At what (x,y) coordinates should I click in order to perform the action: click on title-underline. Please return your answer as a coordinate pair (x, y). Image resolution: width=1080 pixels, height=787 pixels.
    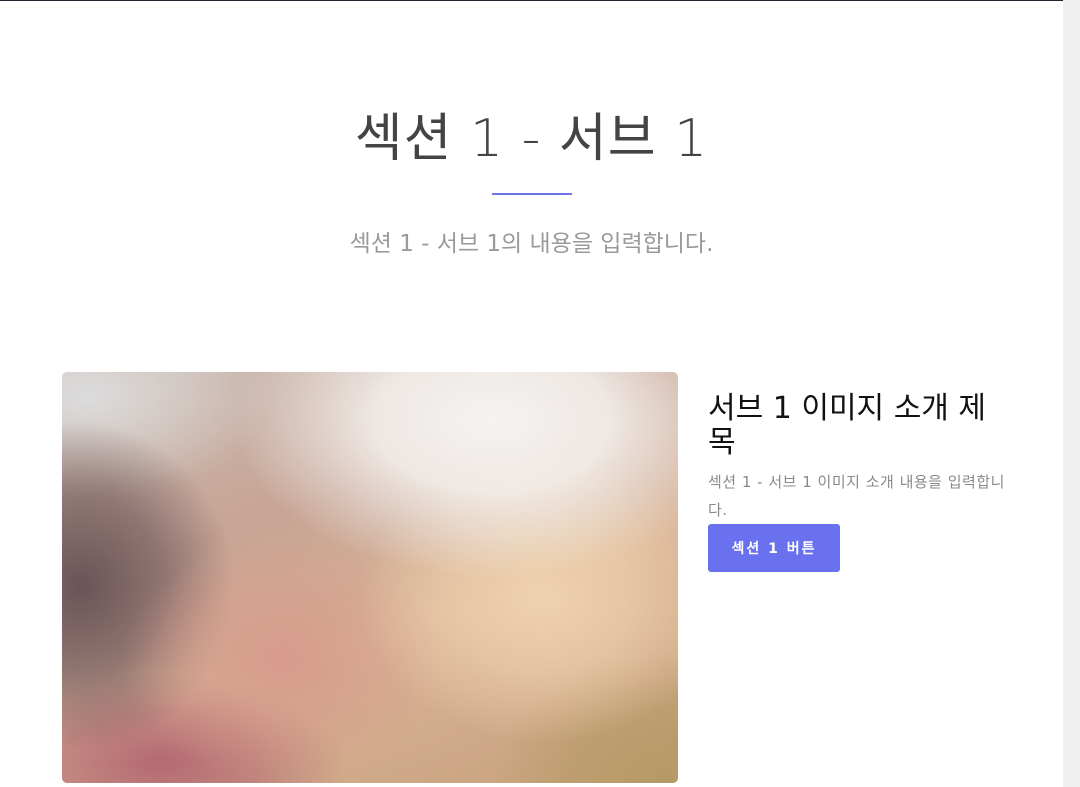
    Looking at the image, I should click on (532, 194).